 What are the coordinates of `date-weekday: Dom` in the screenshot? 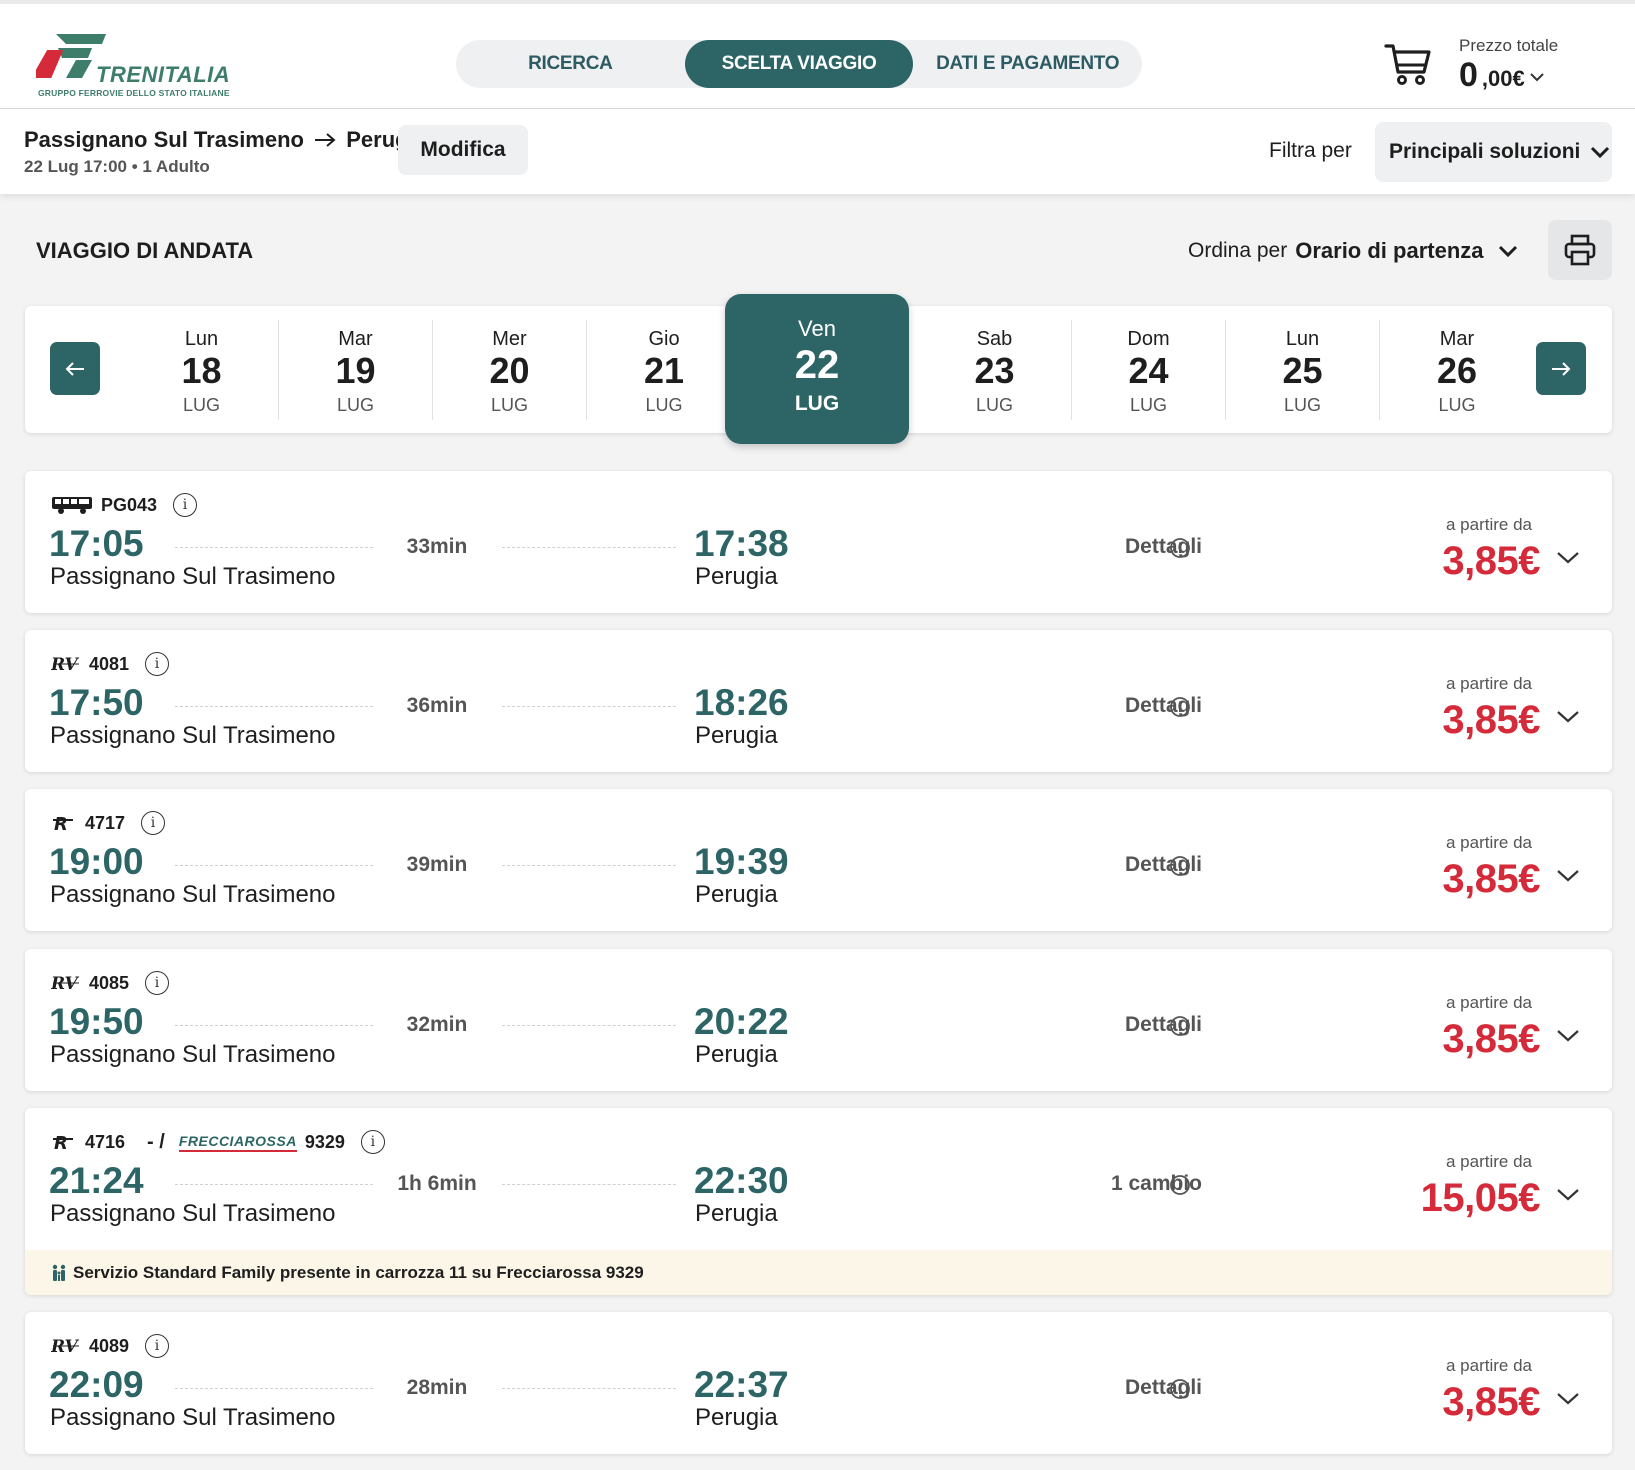 It's located at (1148, 339).